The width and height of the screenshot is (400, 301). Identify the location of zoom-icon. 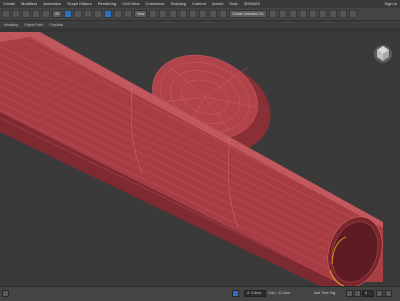
(379, 293).